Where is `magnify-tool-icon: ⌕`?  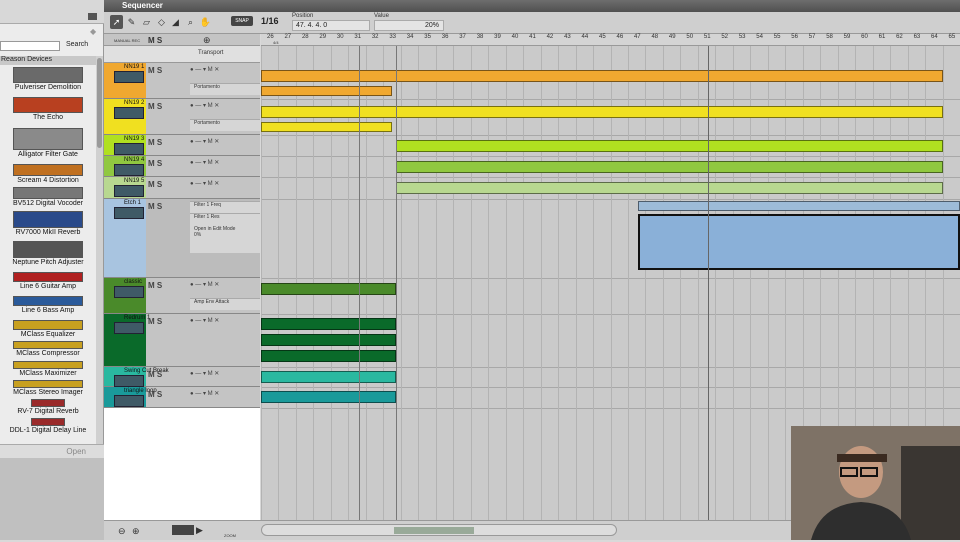
magnify-tool-icon: ⌕ is located at coordinates (190, 22).